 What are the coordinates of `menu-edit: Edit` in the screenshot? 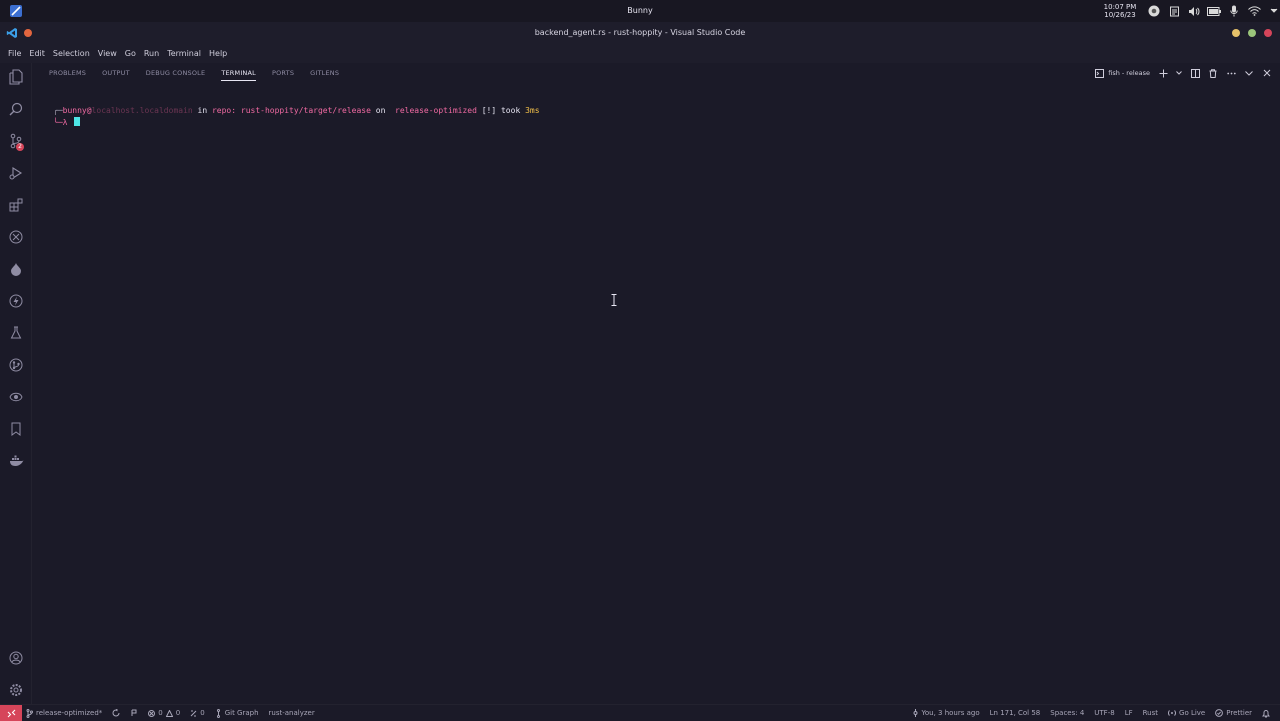 It's located at (37, 53).